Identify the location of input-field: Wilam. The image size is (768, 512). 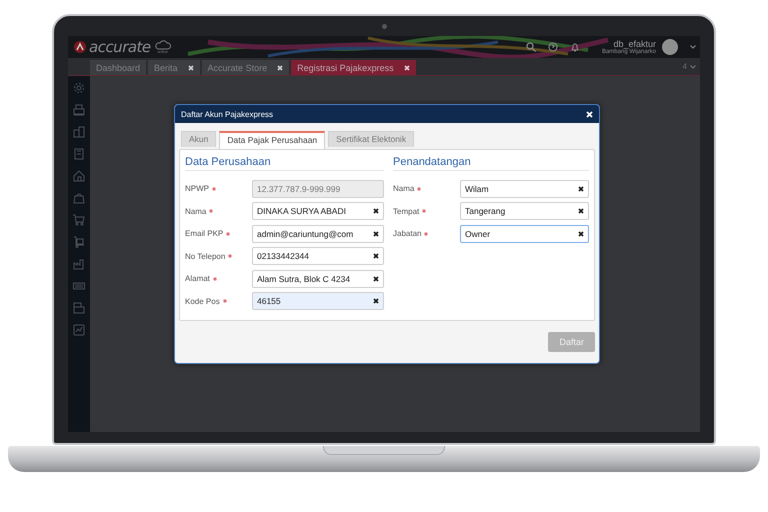
(524, 189).